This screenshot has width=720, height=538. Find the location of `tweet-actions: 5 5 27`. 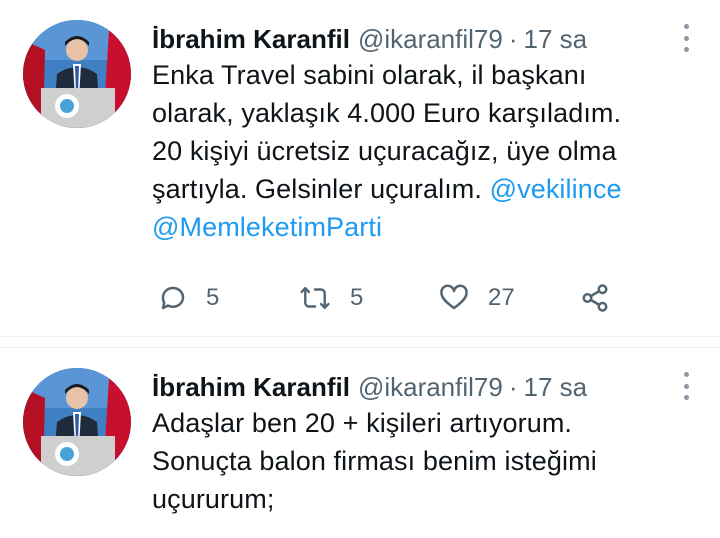

tweet-actions: 5 5 27 is located at coordinates (412, 298).